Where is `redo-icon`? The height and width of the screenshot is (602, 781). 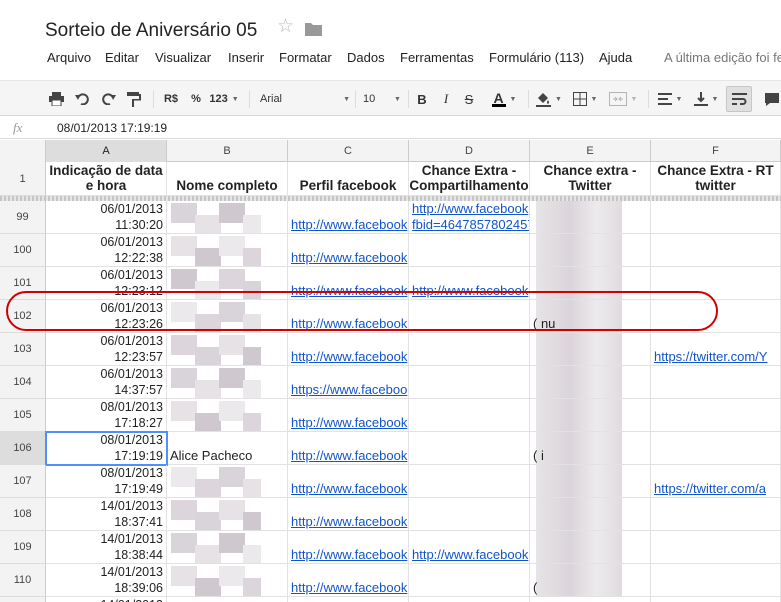 redo-icon is located at coordinates (108, 99).